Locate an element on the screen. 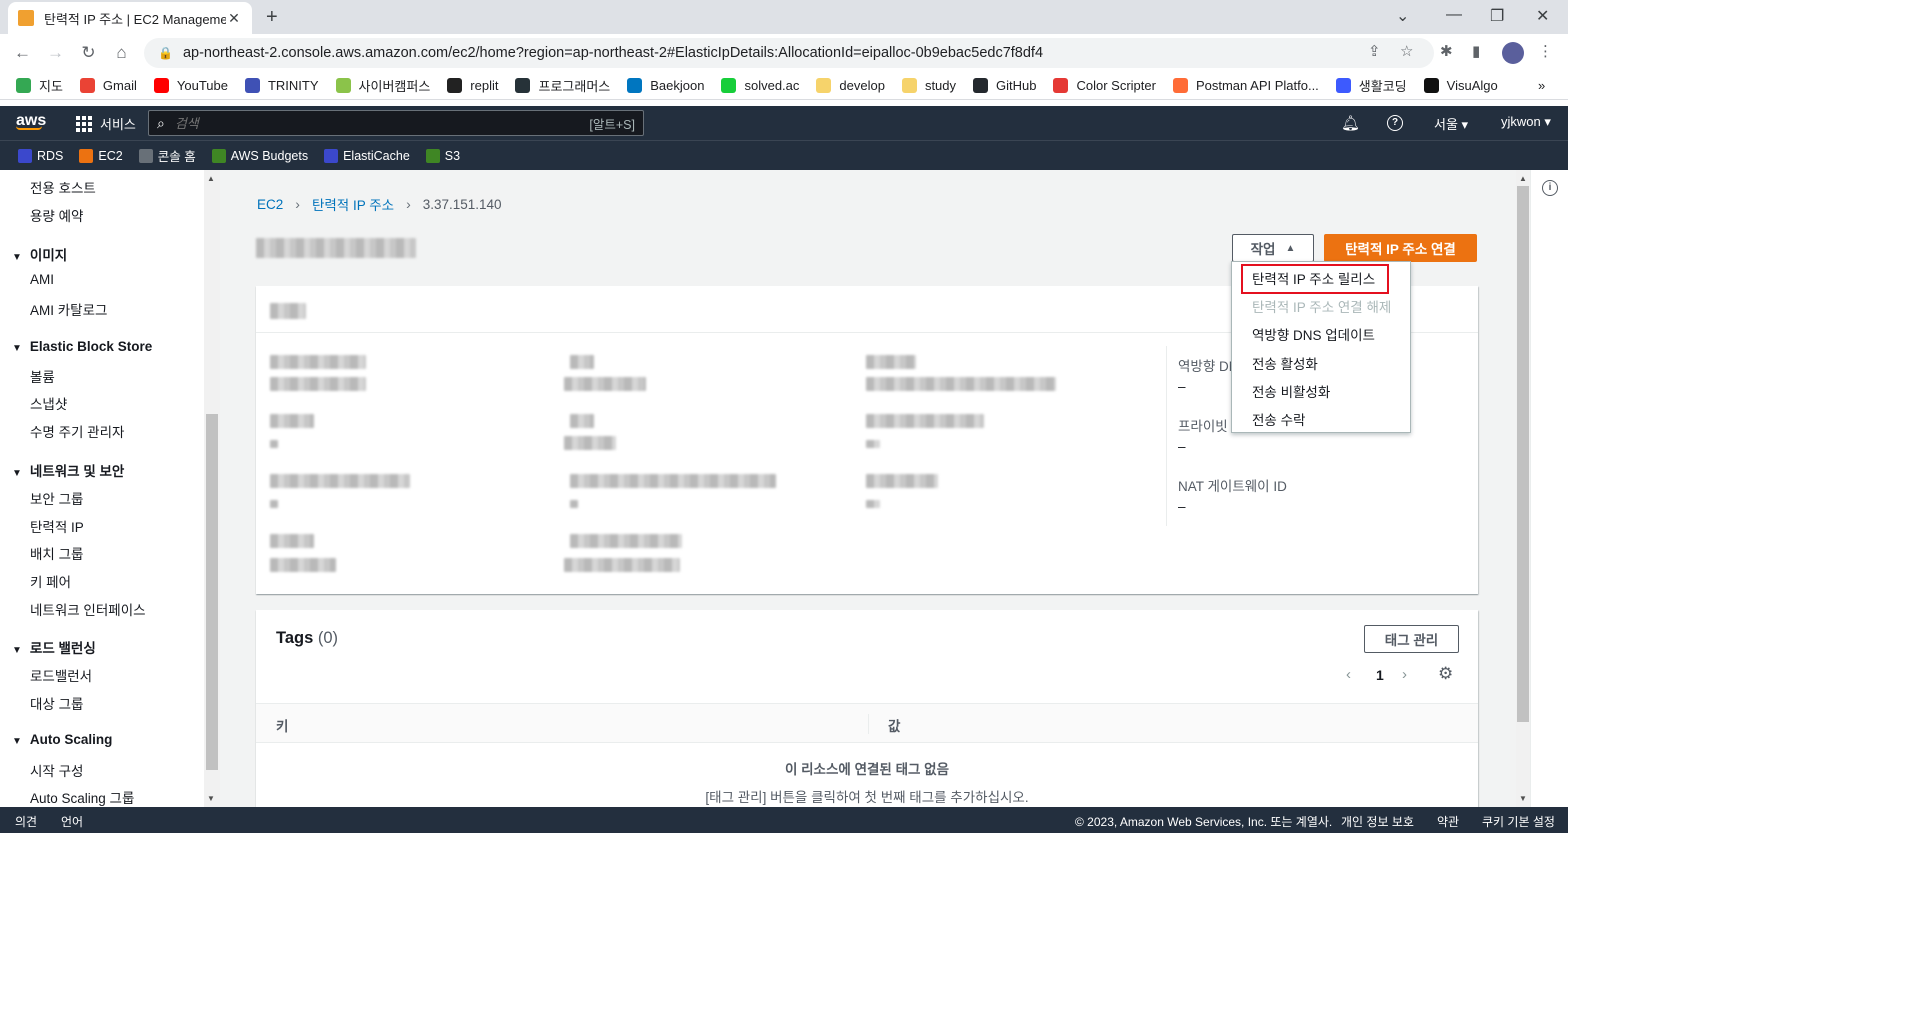 The image size is (1920, 1020). menu-item-update-reverse-dns: 역방향 DNS 업데이트 is located at coordinates (1313, 334).